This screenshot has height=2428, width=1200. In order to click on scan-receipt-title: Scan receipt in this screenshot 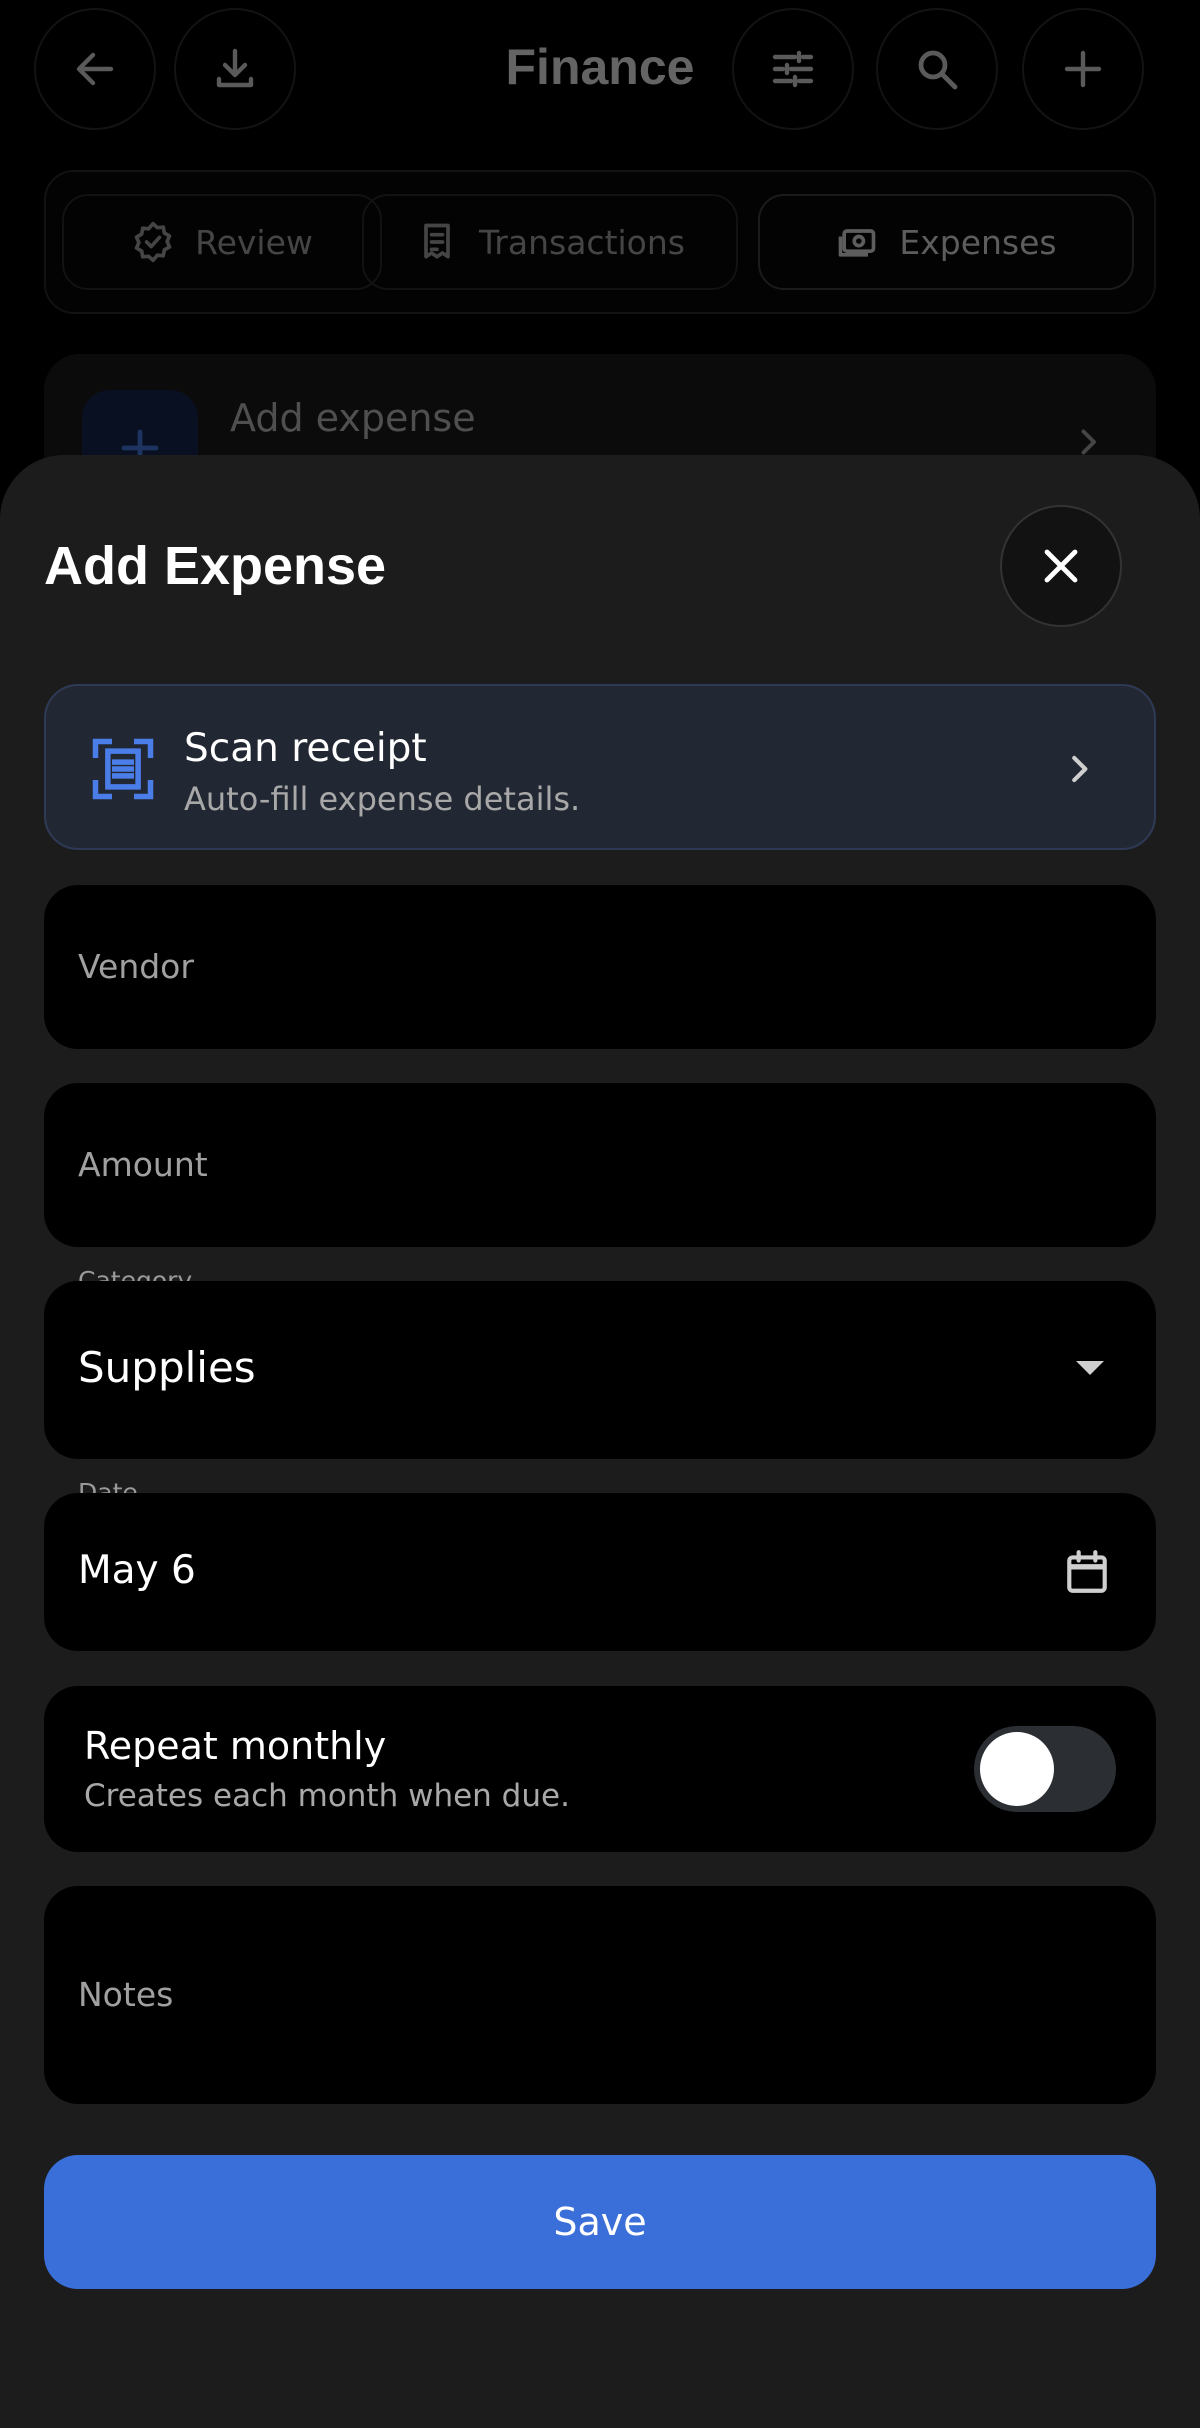, I will do `click(305, 748)`.